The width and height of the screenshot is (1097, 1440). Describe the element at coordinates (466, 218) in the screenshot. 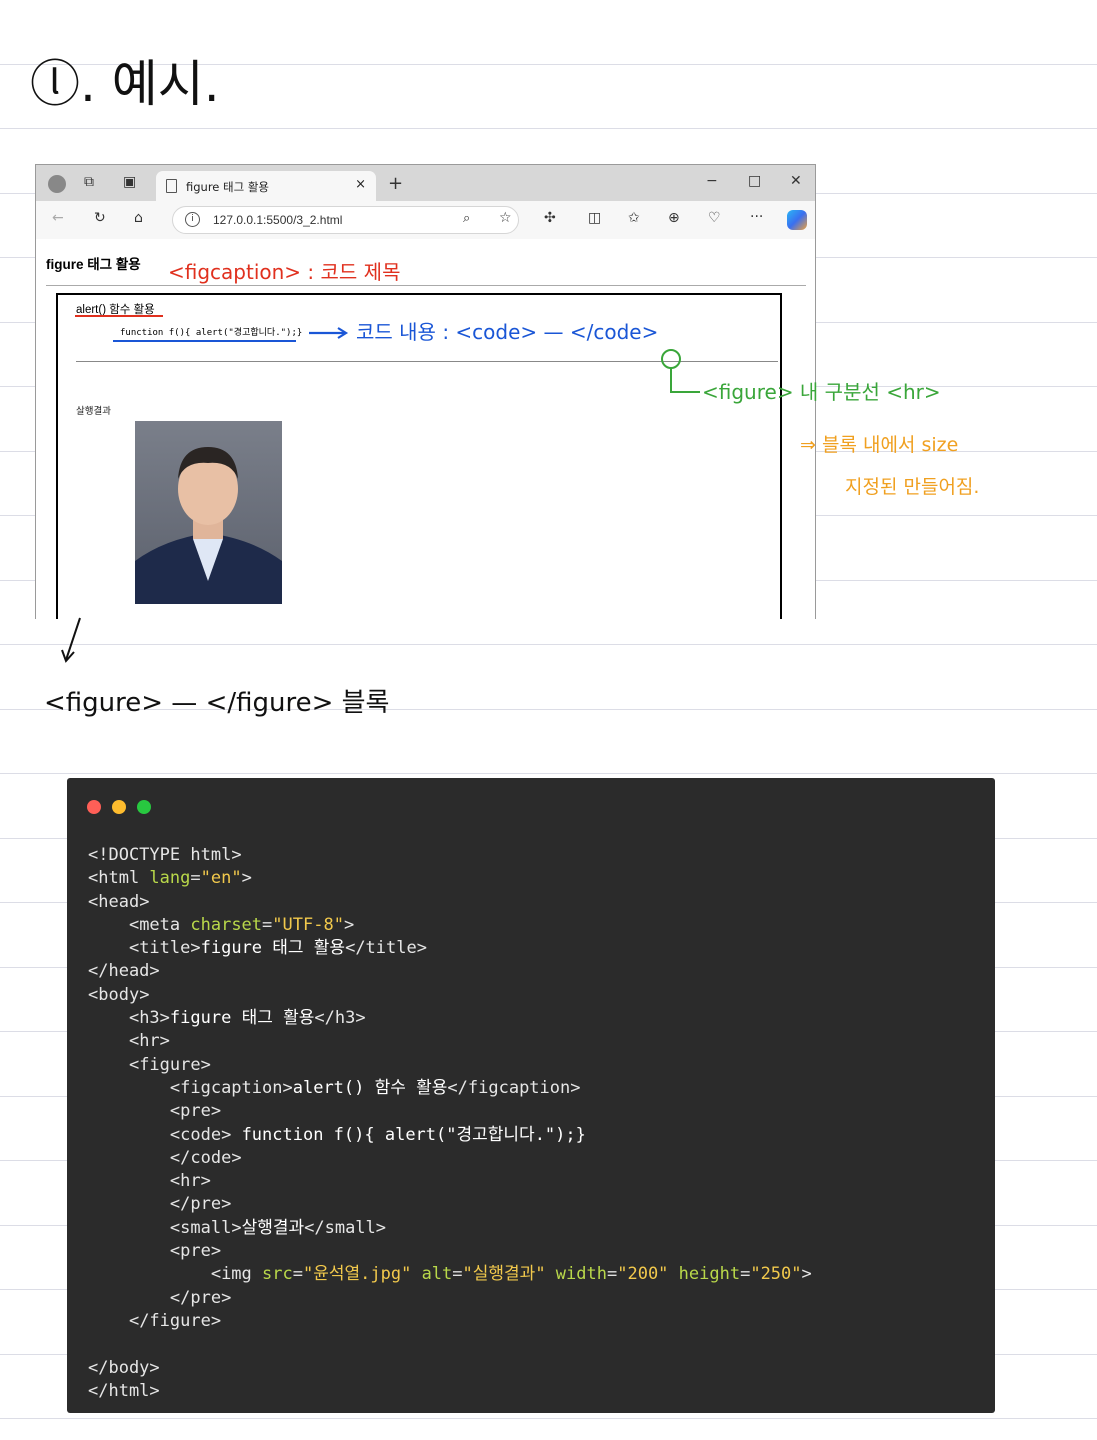

I see `zoom-icon: ⌕` at that location.